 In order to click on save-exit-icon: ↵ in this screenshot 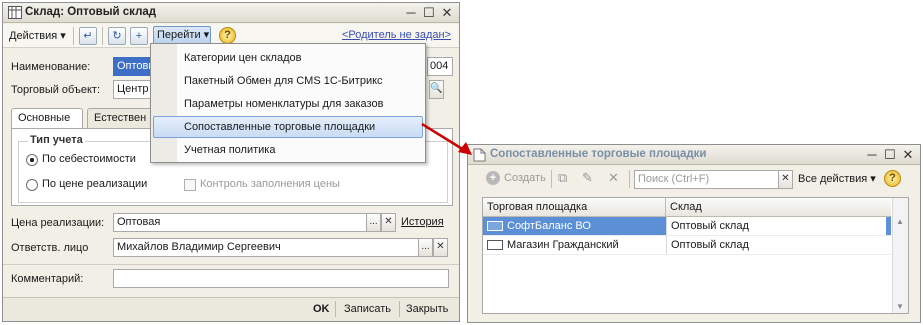, I will do `click(88, 36)`.